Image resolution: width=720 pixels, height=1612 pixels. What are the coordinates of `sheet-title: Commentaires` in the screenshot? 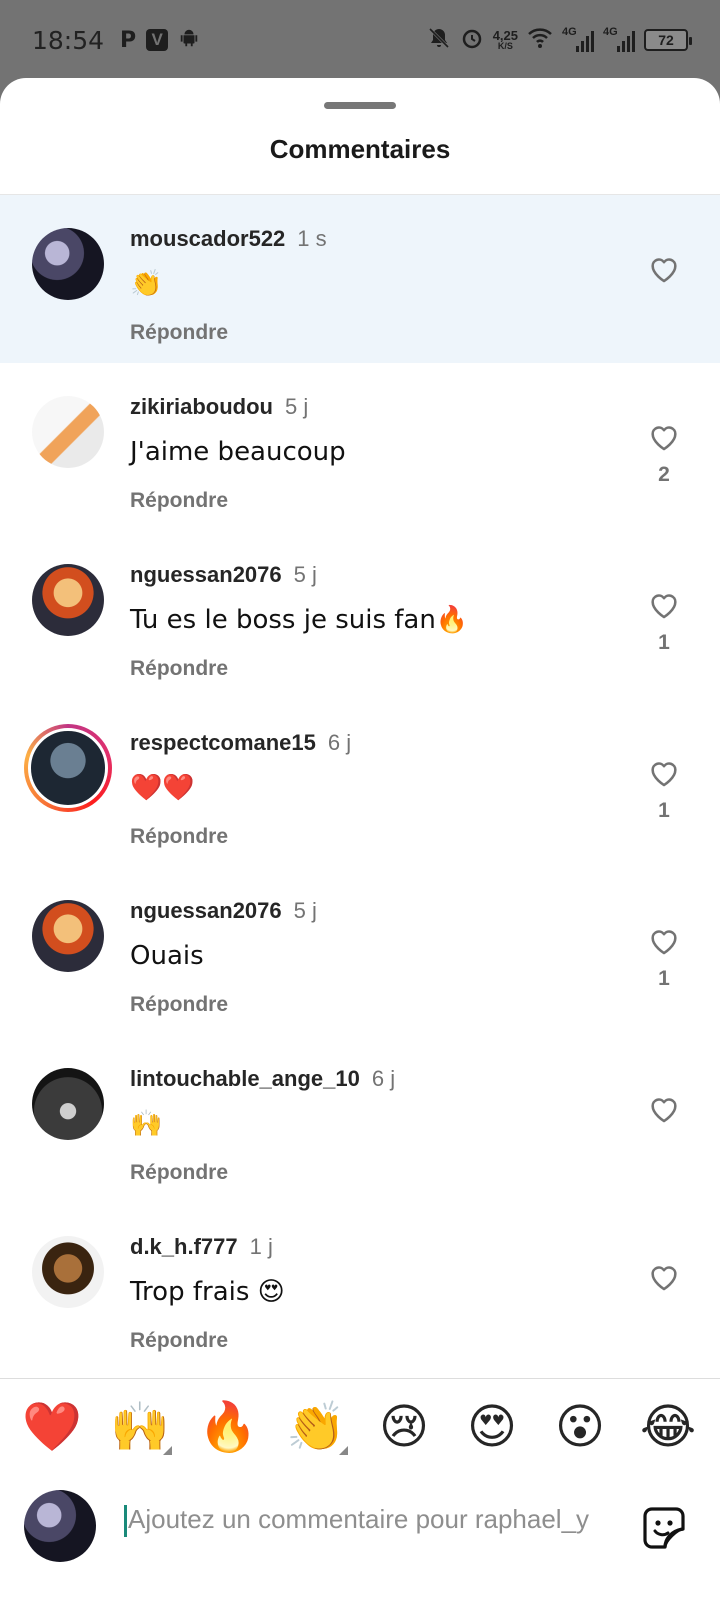 It's located at (360, 149).